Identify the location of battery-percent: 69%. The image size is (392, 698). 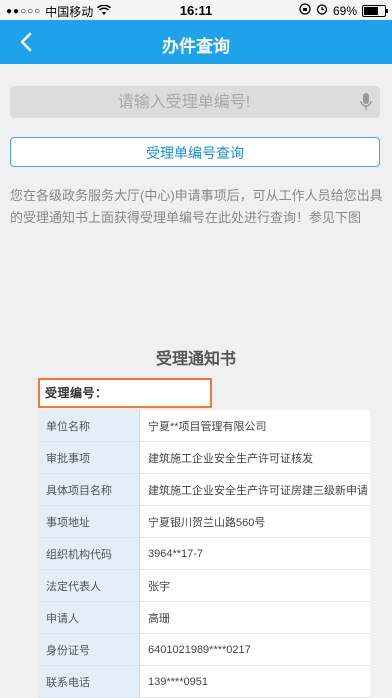
(344, 10).